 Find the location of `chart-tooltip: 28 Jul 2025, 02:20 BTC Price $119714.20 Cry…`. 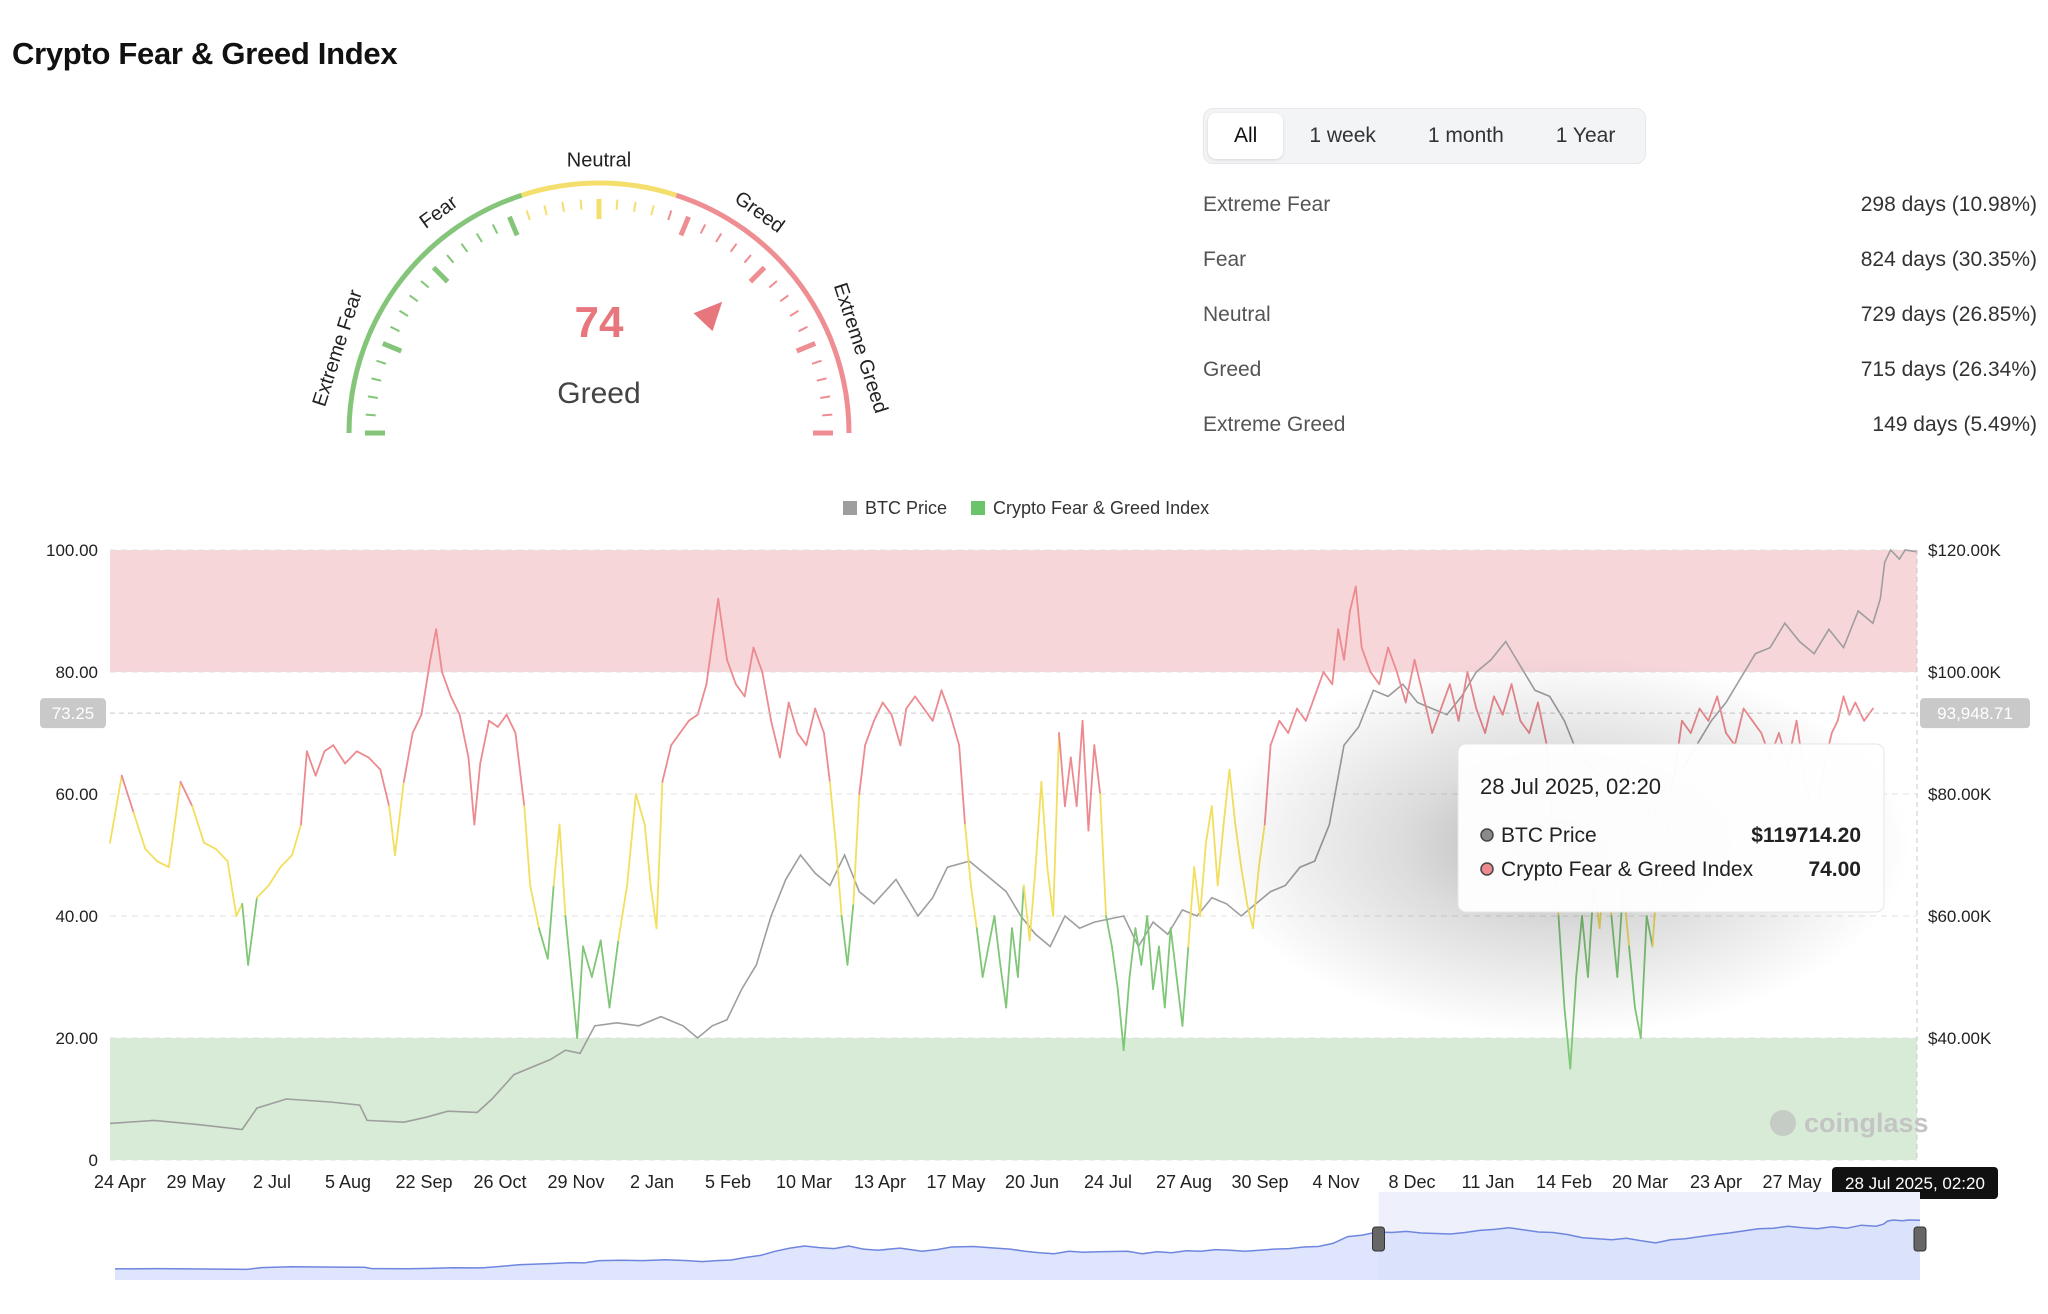

chart-tooltip: 28 Jul 2025, 02:20 BTC Price $119714.20 Cry… is located at coordinates (1560, 845).